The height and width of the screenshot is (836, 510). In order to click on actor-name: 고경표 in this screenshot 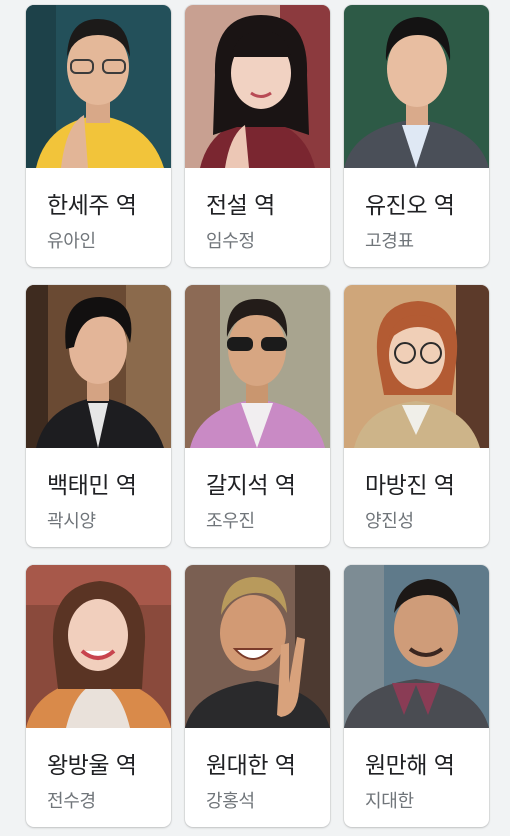, I will do `click(389, 241)`.